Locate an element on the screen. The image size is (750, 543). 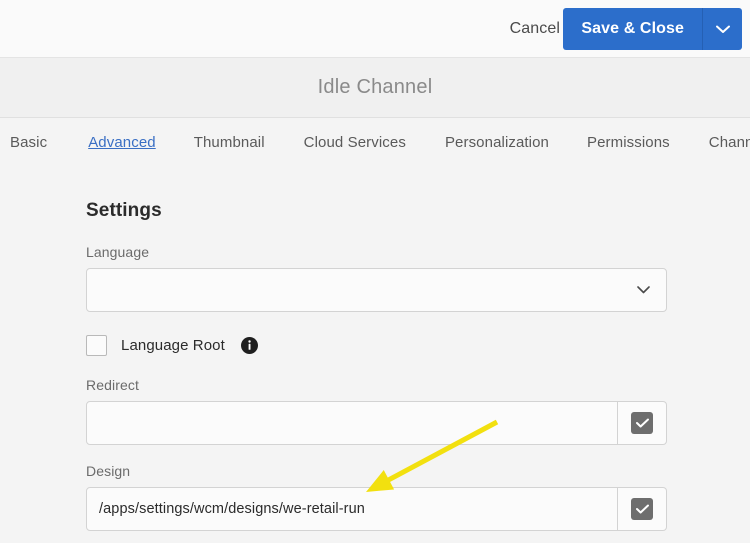
language-root-label: Language Root is located at coordinates (173, 345).